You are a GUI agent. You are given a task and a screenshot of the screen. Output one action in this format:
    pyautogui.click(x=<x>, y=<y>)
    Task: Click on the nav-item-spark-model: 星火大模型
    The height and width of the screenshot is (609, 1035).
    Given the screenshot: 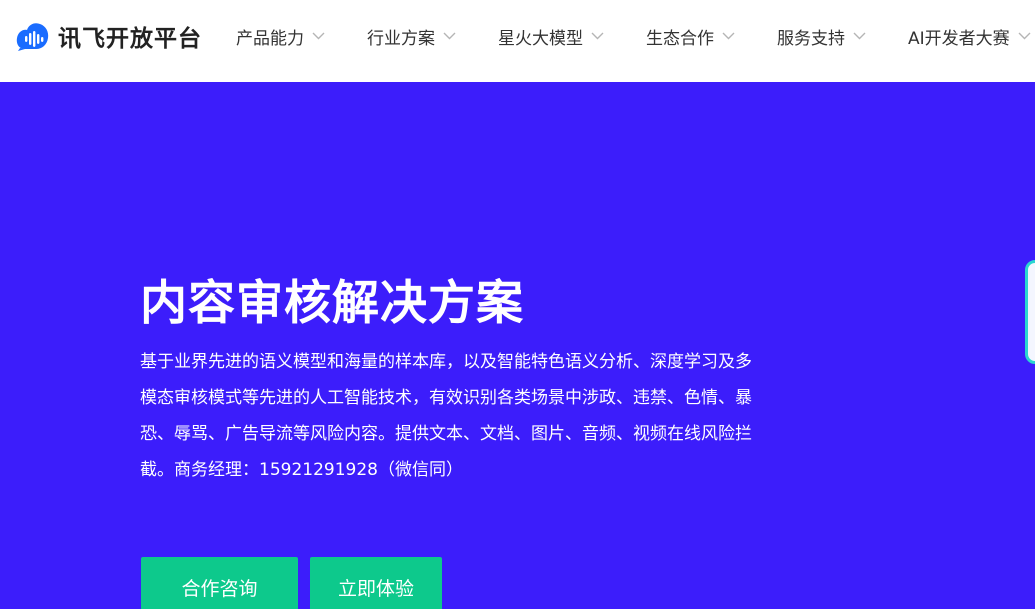 What is the action you would take?
    pyautogui.click(x=551, y=36)
    